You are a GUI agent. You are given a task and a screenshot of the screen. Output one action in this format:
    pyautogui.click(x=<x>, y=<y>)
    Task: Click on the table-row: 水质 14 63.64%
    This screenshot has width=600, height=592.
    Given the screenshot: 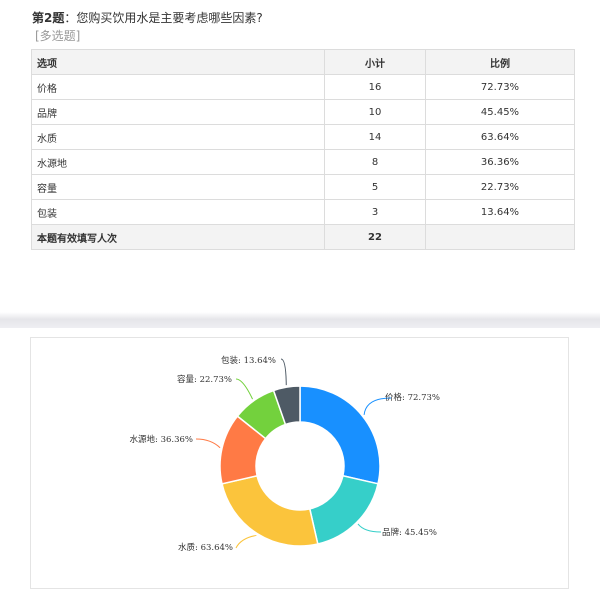 What is the action you would take?
    pyautogui.click(x=303, y=137)
    